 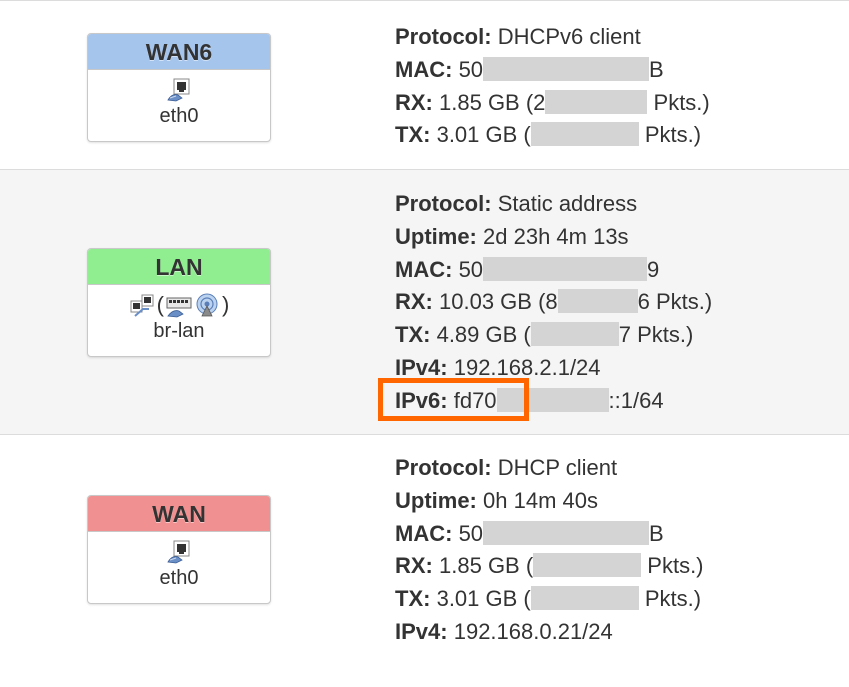 What do you see at coordinates (675, 302) in the screenshot?
I see `info-value-suffix: 6 Pkts.)` at bounding box center [675, 302].